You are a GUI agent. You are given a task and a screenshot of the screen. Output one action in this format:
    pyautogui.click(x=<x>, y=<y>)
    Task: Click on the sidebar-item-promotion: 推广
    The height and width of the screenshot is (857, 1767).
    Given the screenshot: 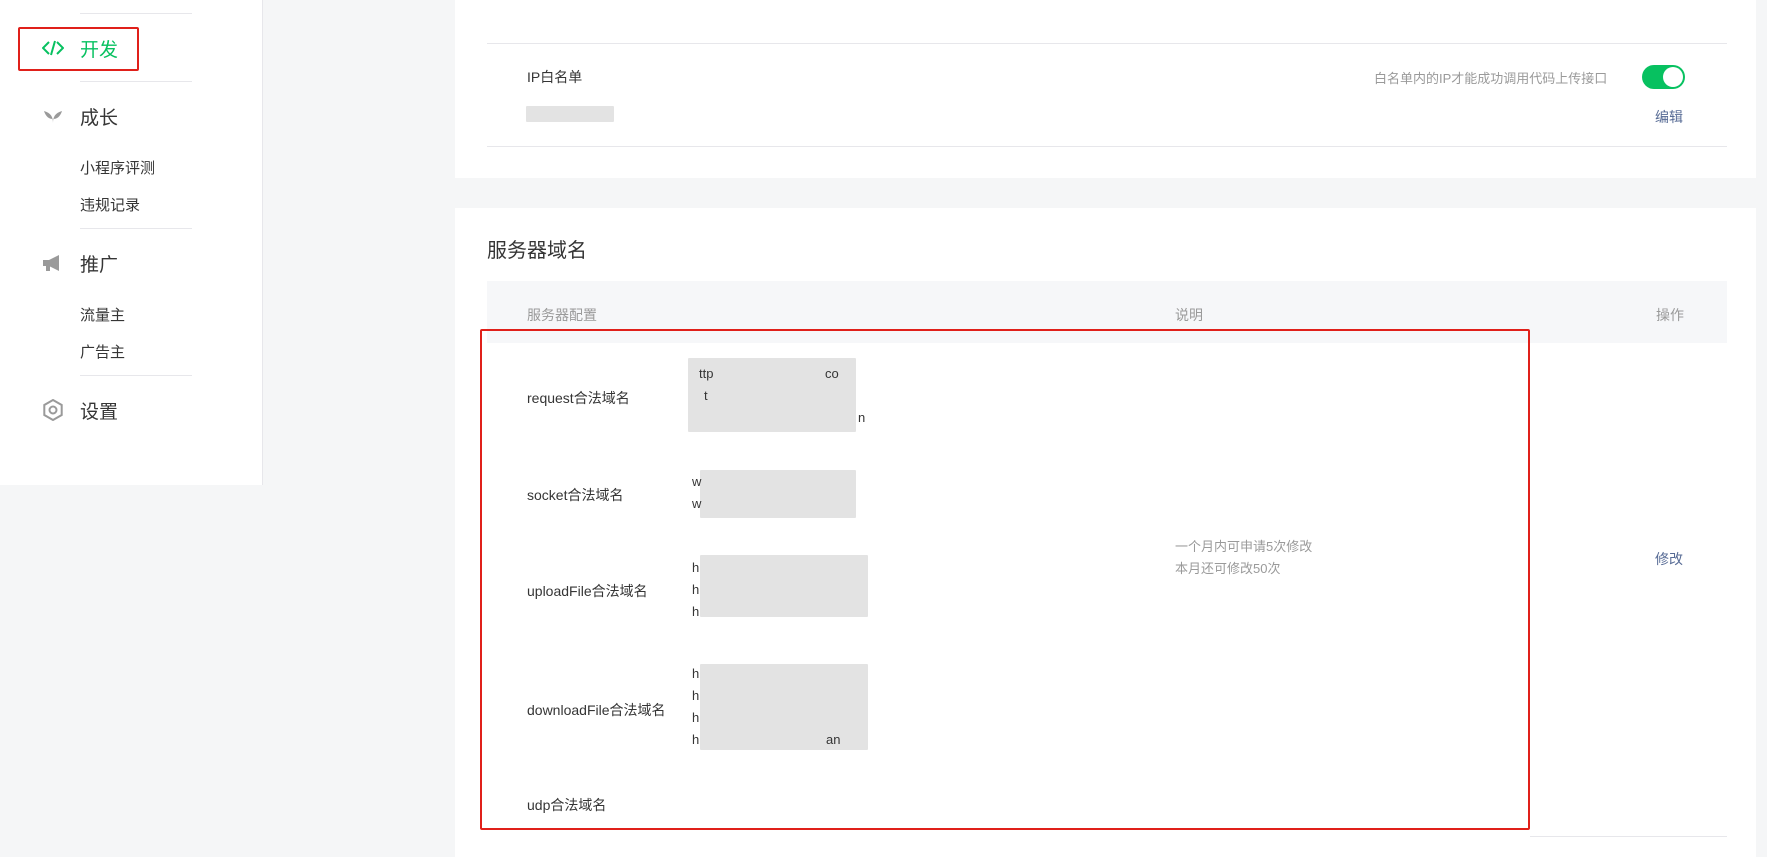 What is the action you would take?
    pyautogui.click(x=80, y=263)
    